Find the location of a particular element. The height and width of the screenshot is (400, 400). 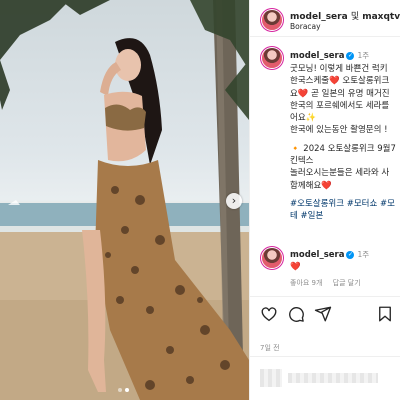

caption-time: 1주 is located at coordinates (363, 55).